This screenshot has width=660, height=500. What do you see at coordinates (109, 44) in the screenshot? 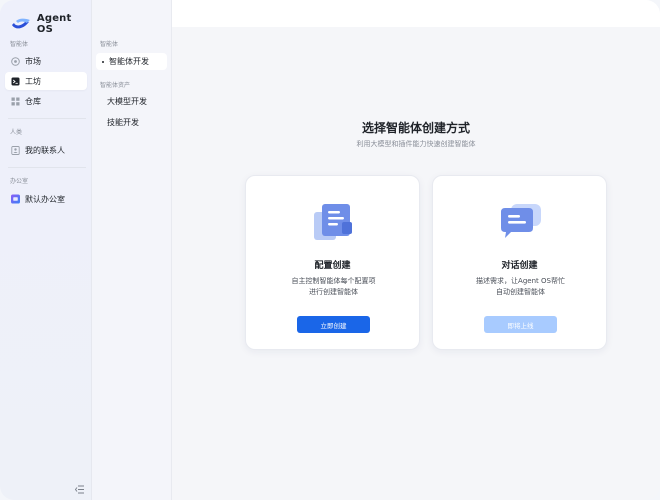
I see `subnav-section-agents: 智能体` at bounding box center [109, 44].